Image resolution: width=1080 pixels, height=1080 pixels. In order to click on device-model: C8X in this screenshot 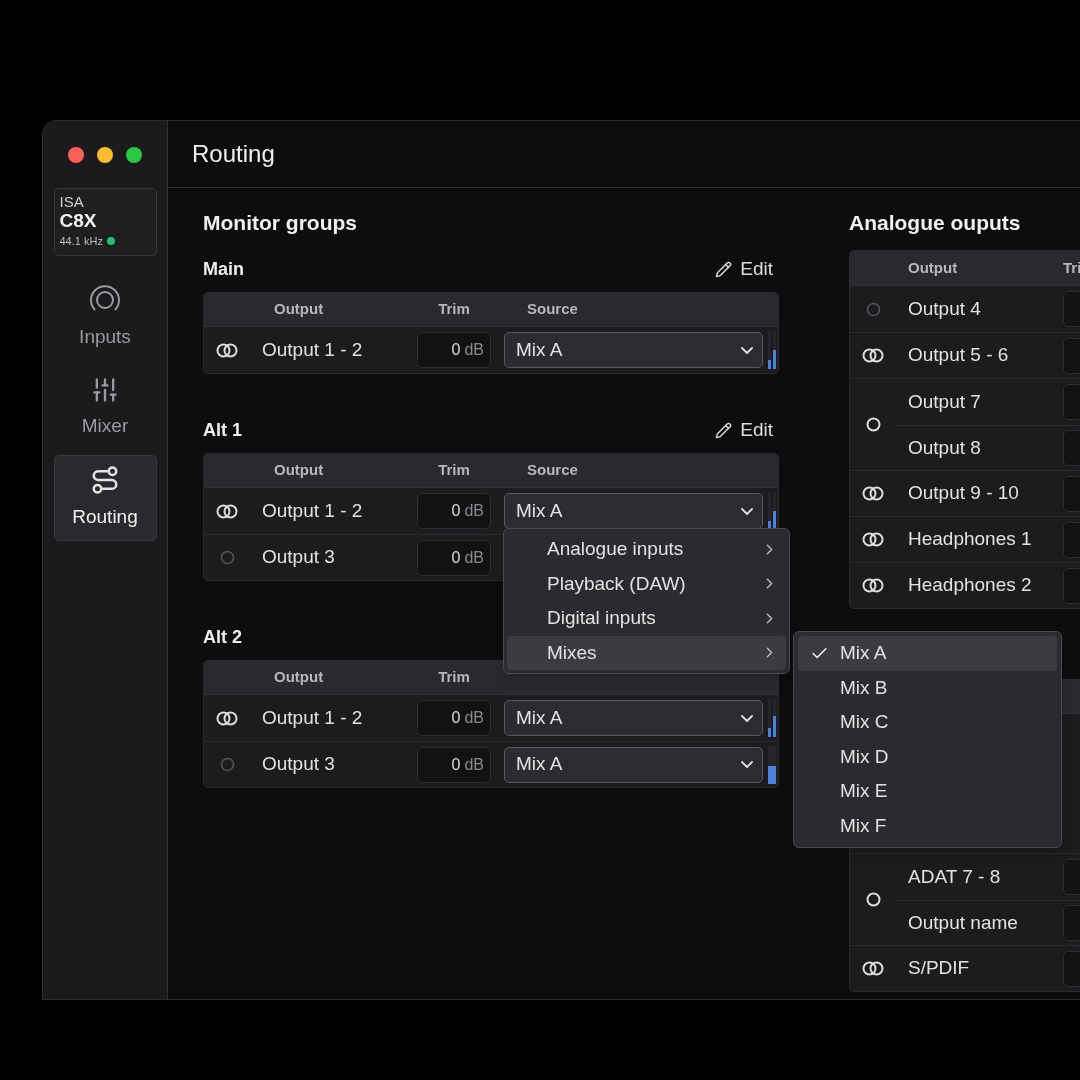, I will do `click(78, 221)`.